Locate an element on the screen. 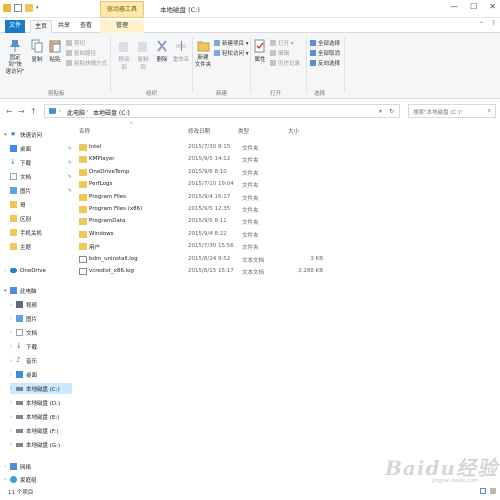  nav-pc-item: › 桌面 is located at coordinates (44, 374).